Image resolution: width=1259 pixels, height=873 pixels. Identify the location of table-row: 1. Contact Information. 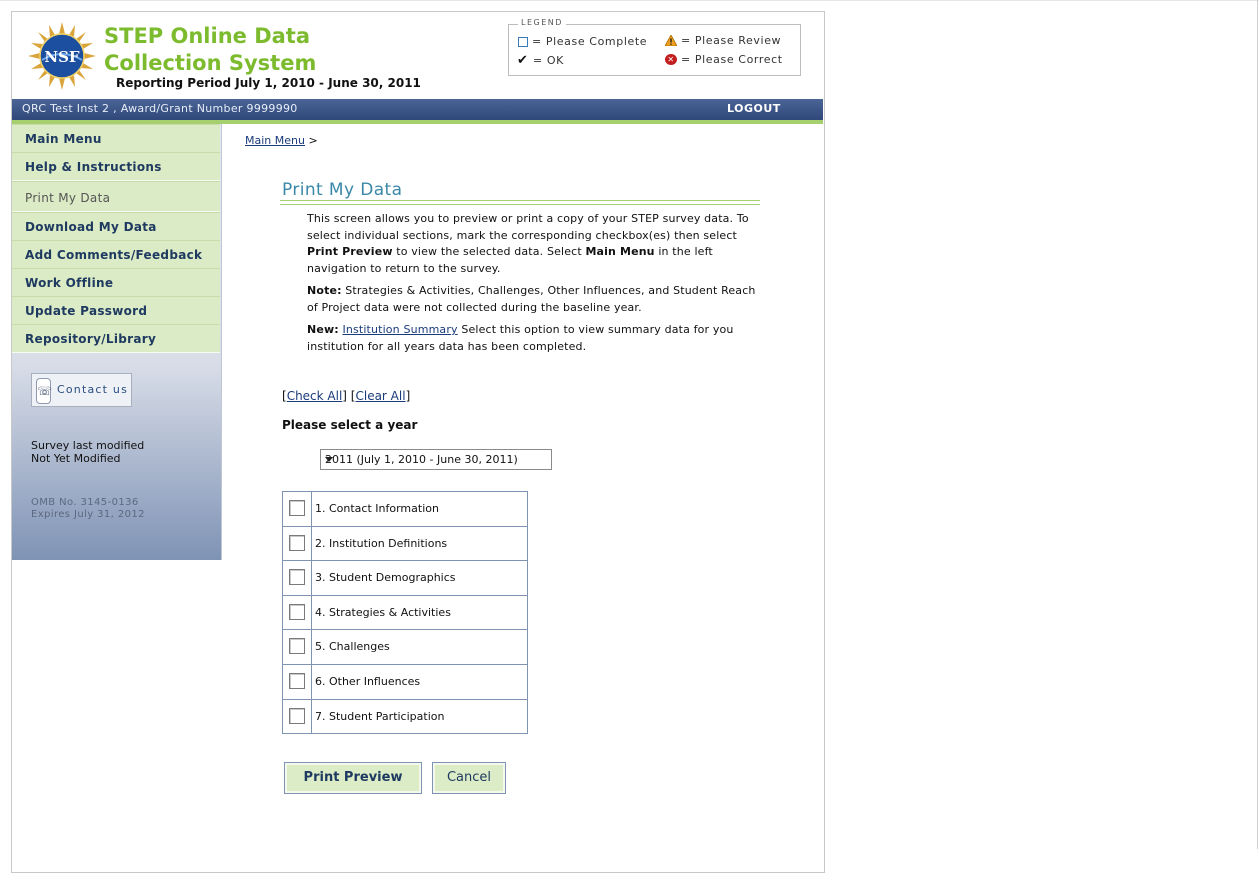
(405, 509).